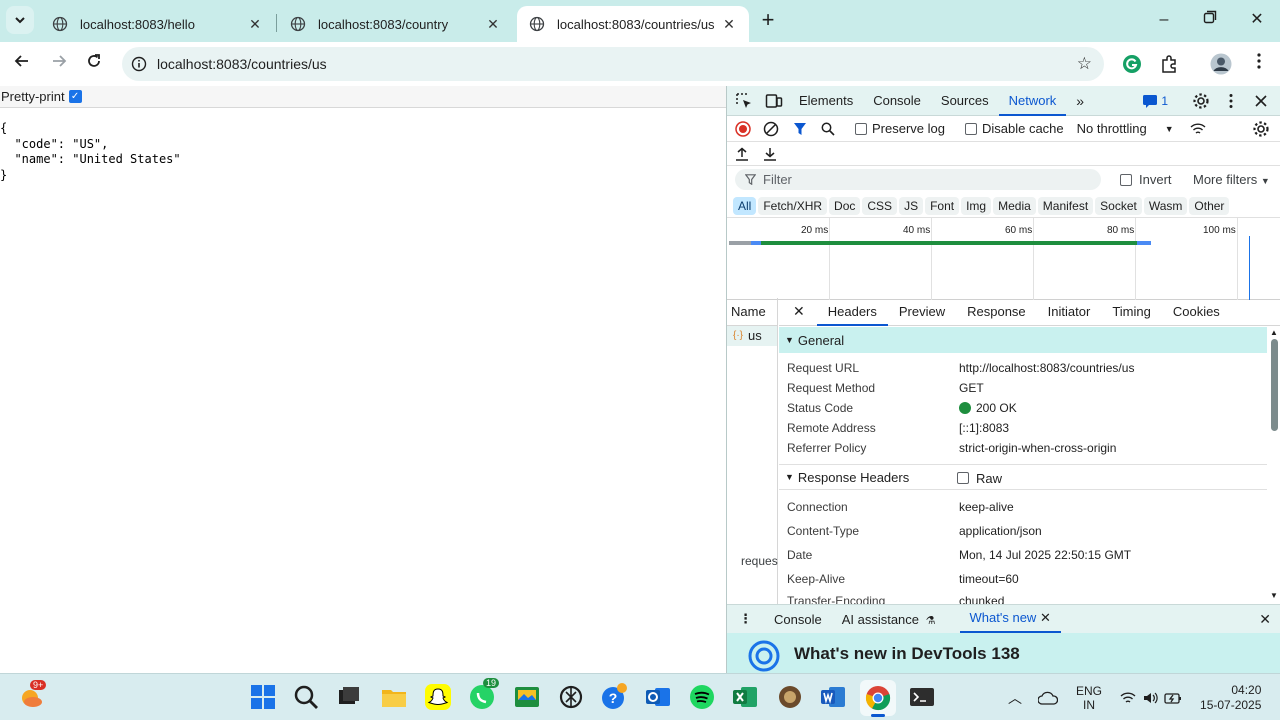  What do you see at coordinates (1069, 312) in the screenshot?
I see `tab-initiator: Initiator` at bounding box center [1069, 312].